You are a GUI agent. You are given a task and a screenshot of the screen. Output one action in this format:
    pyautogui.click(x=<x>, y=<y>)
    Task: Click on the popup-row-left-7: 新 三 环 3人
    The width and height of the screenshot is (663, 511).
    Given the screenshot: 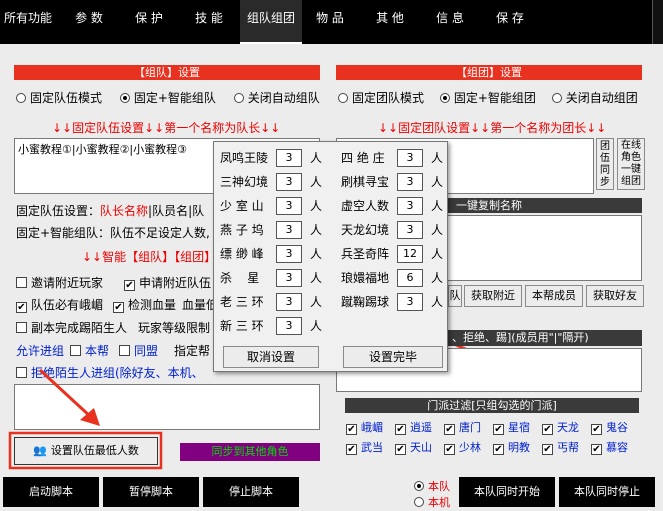 What is the action you would take?
    pyautogui.click(x=271, y=326)
    